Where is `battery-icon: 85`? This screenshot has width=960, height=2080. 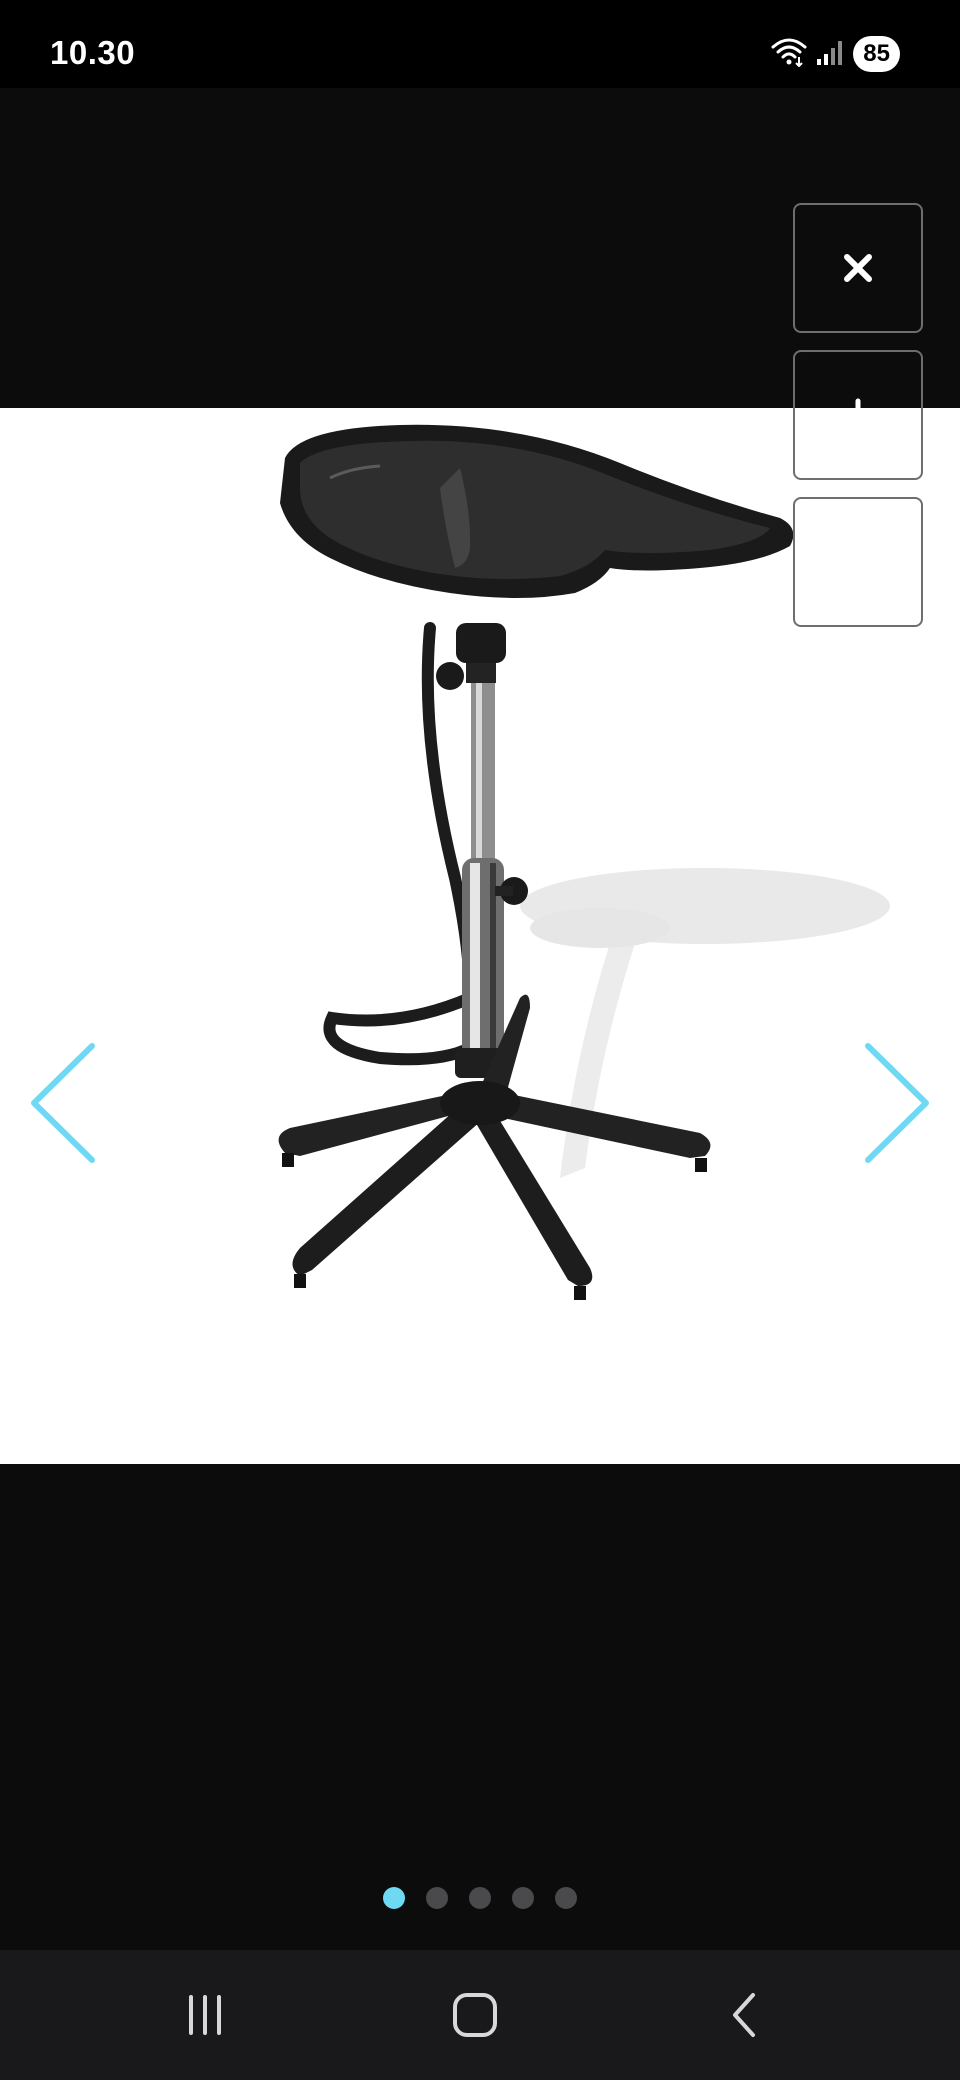
battery-icon: 85 is located at coordinates (876, 54).